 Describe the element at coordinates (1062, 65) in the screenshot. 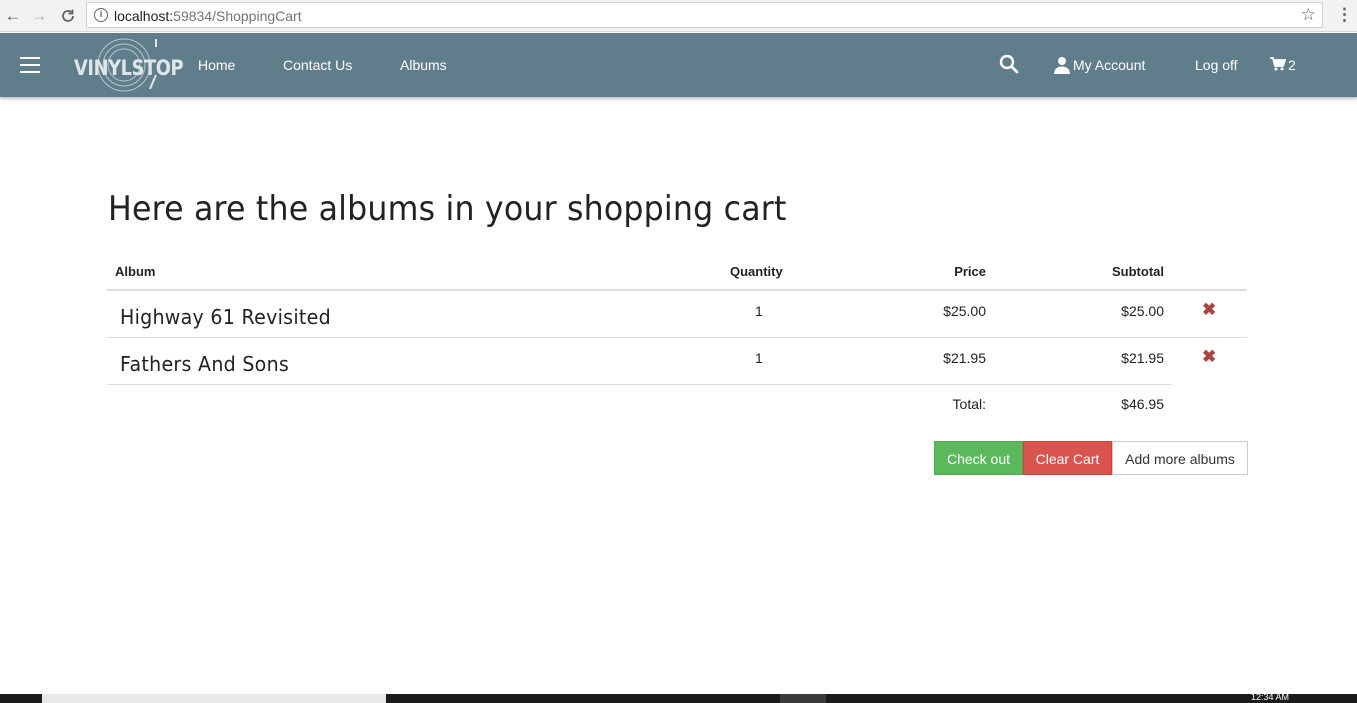

I see `user-icon` at that location.